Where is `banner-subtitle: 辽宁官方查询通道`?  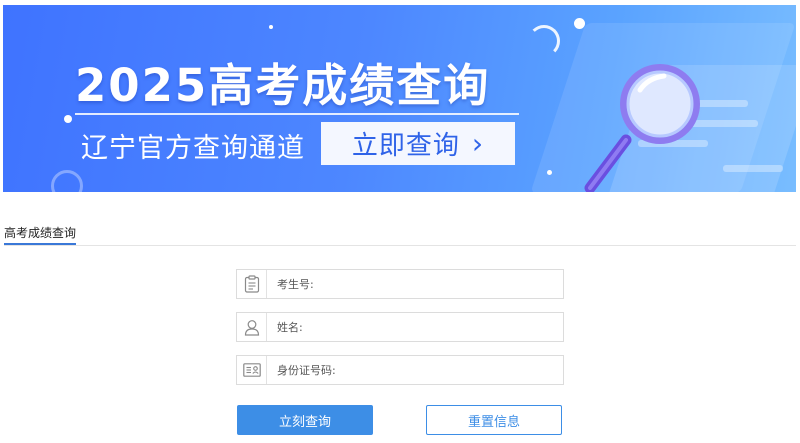 banner-subtitle: 辽宁官方查询通道 is located at coordinates (193, 148).